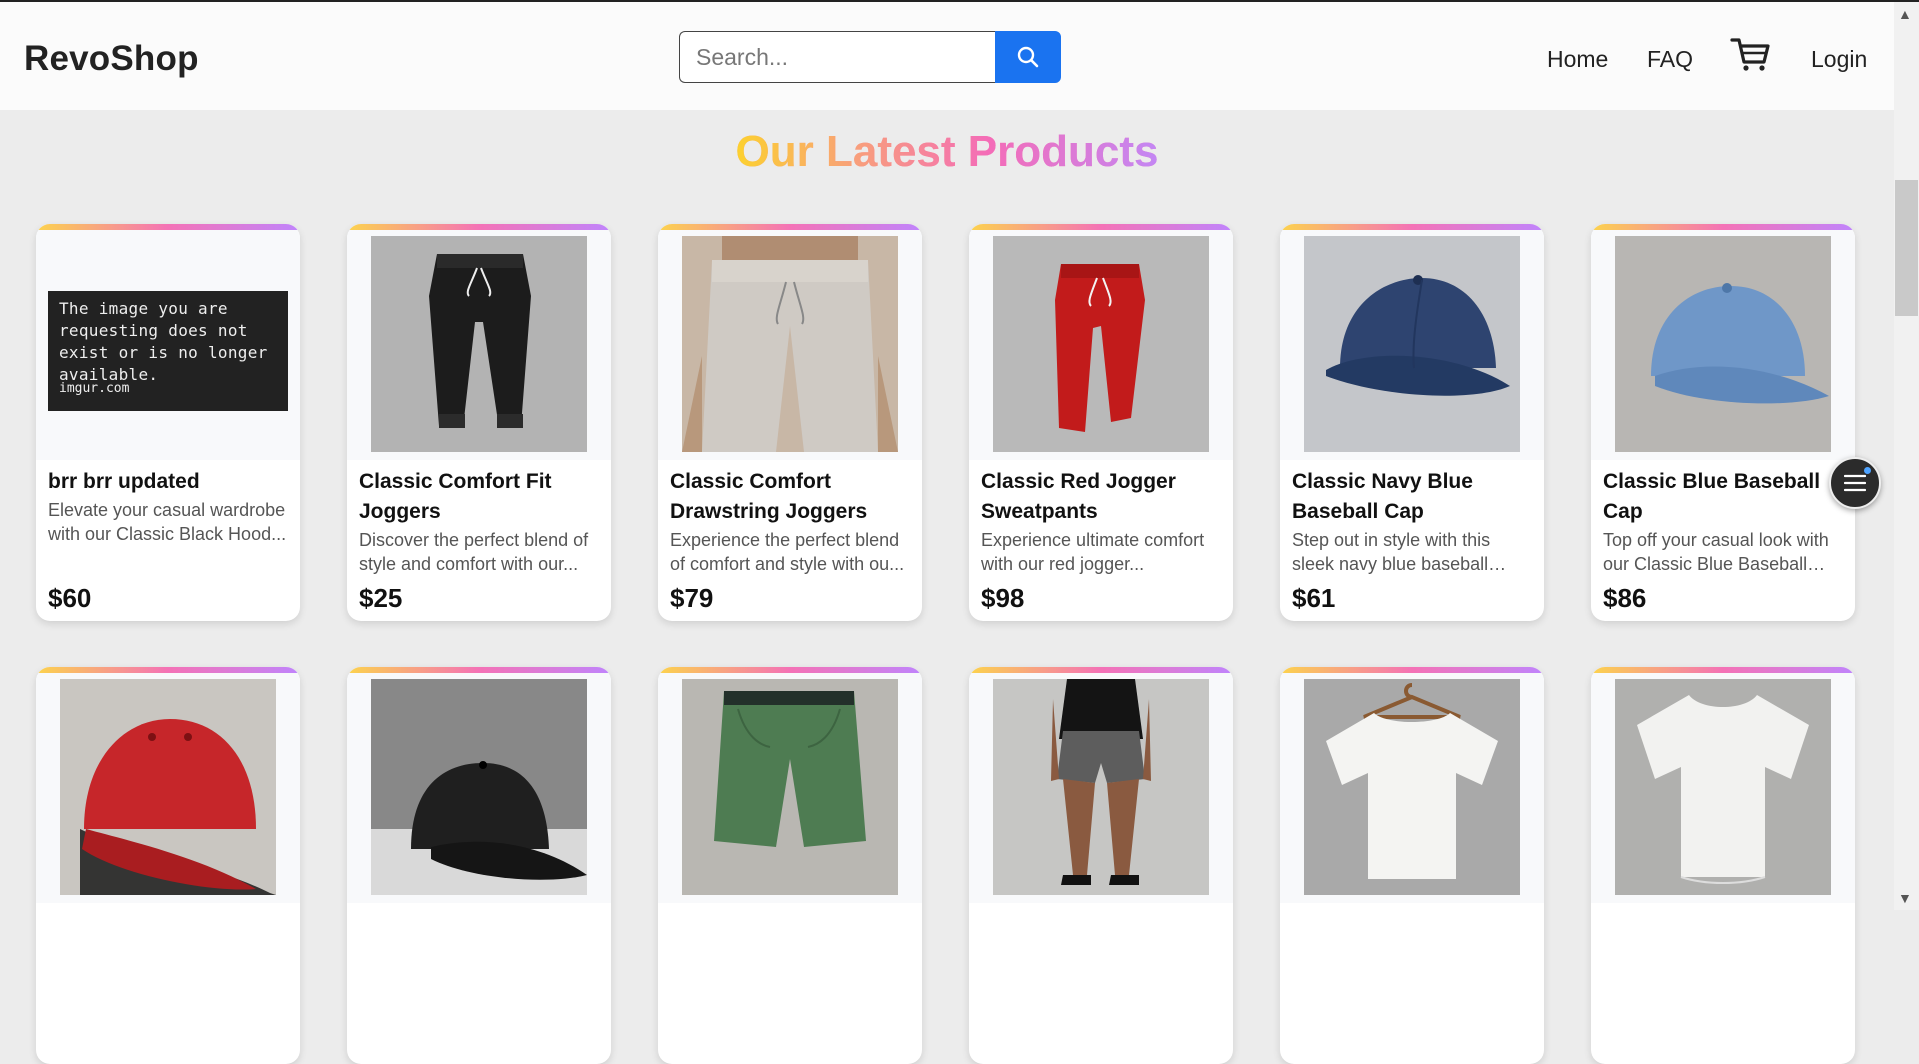  What do you see at coordinates (381, 598) in the screenshot?
I see `product-price: $25` at bounding box center [381, 598].